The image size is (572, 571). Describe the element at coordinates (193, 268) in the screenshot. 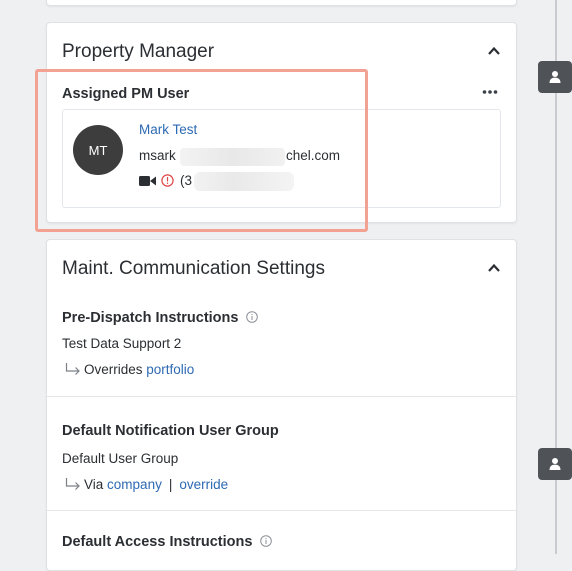

I see `maint-communication-title: Maint. Communication Settings` at that location.